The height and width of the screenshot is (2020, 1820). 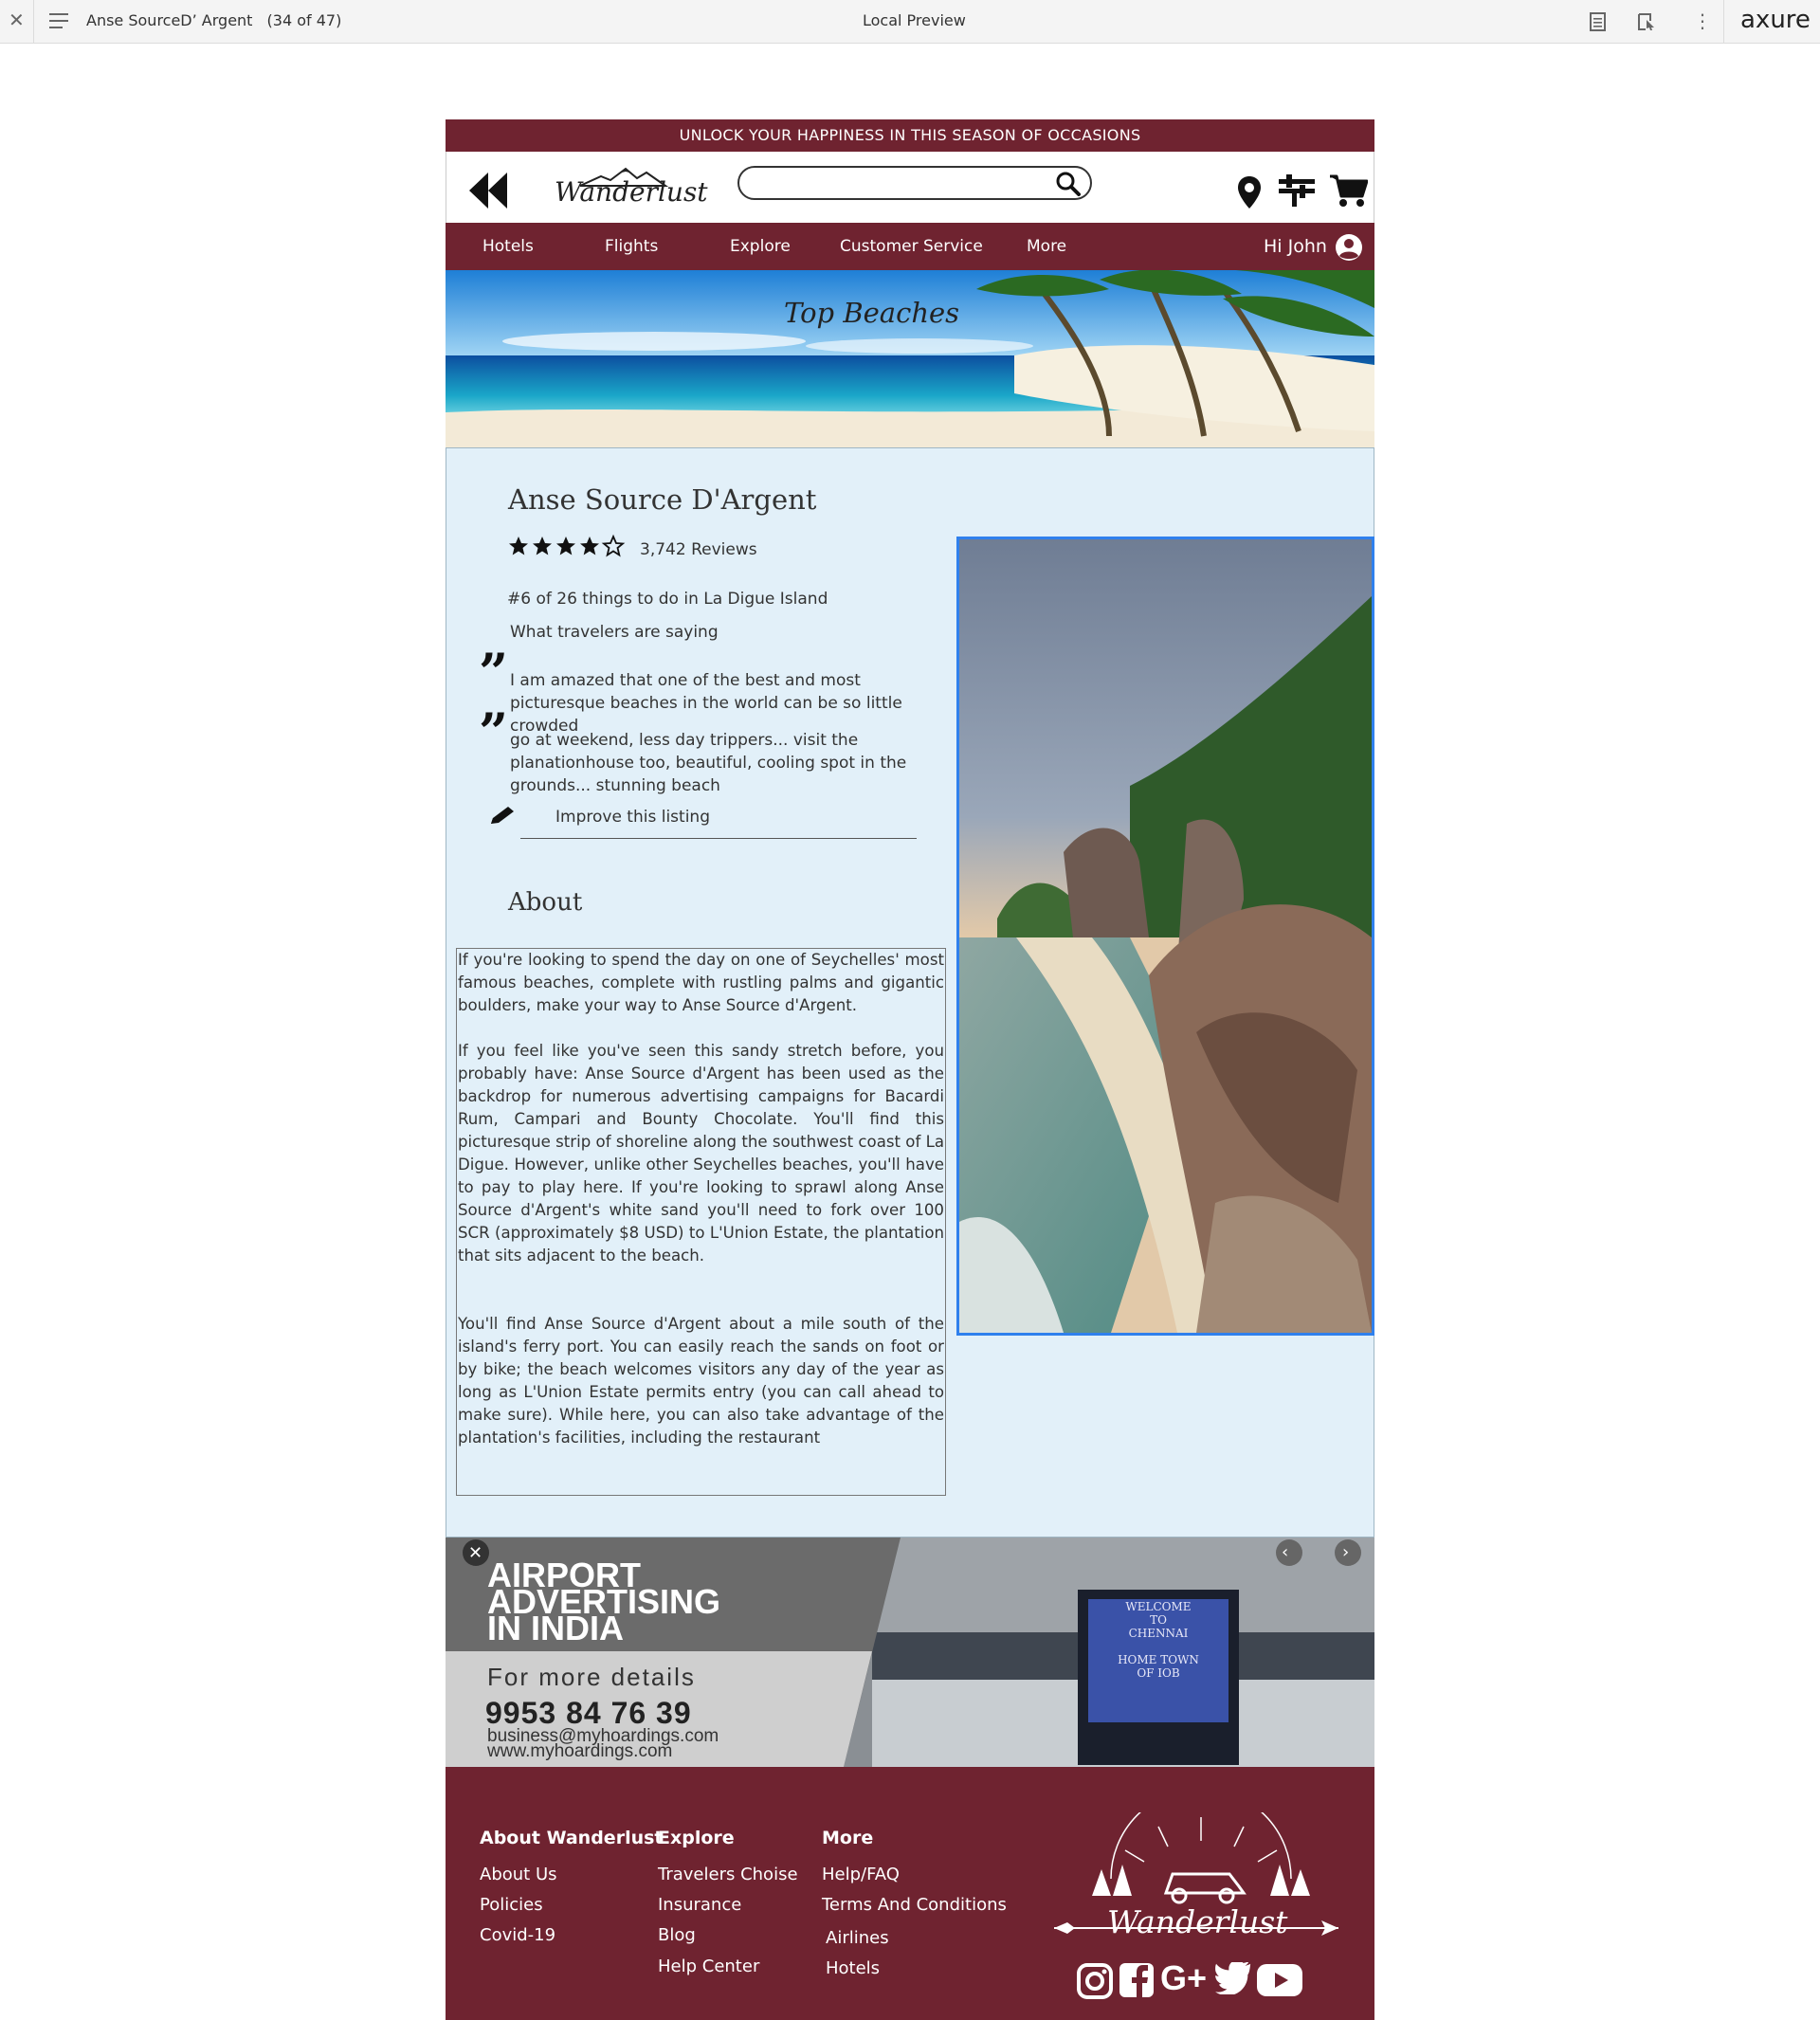 I want to click on site-logo: Wanderlust, so click(x=631, y=192).